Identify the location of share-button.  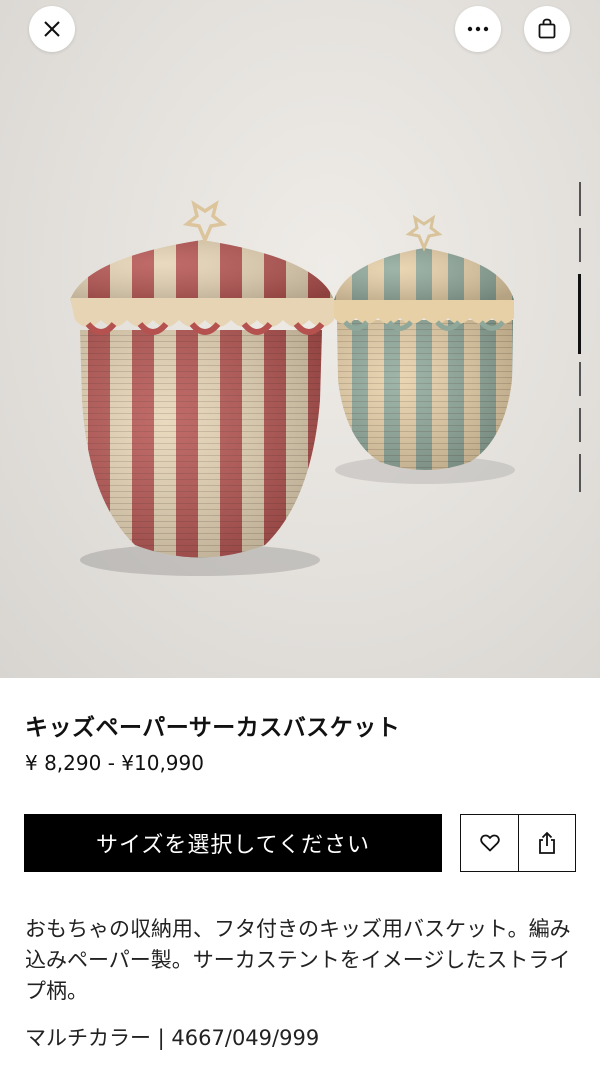
(546, 843).